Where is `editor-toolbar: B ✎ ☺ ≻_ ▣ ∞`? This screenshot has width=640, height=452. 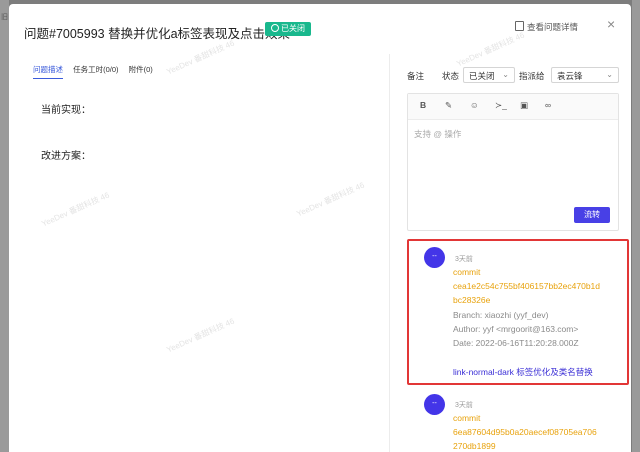 editor-toolbar: B ✎ ☺ ≻_ ▣ ∞ is located at coordinates (513, 107).